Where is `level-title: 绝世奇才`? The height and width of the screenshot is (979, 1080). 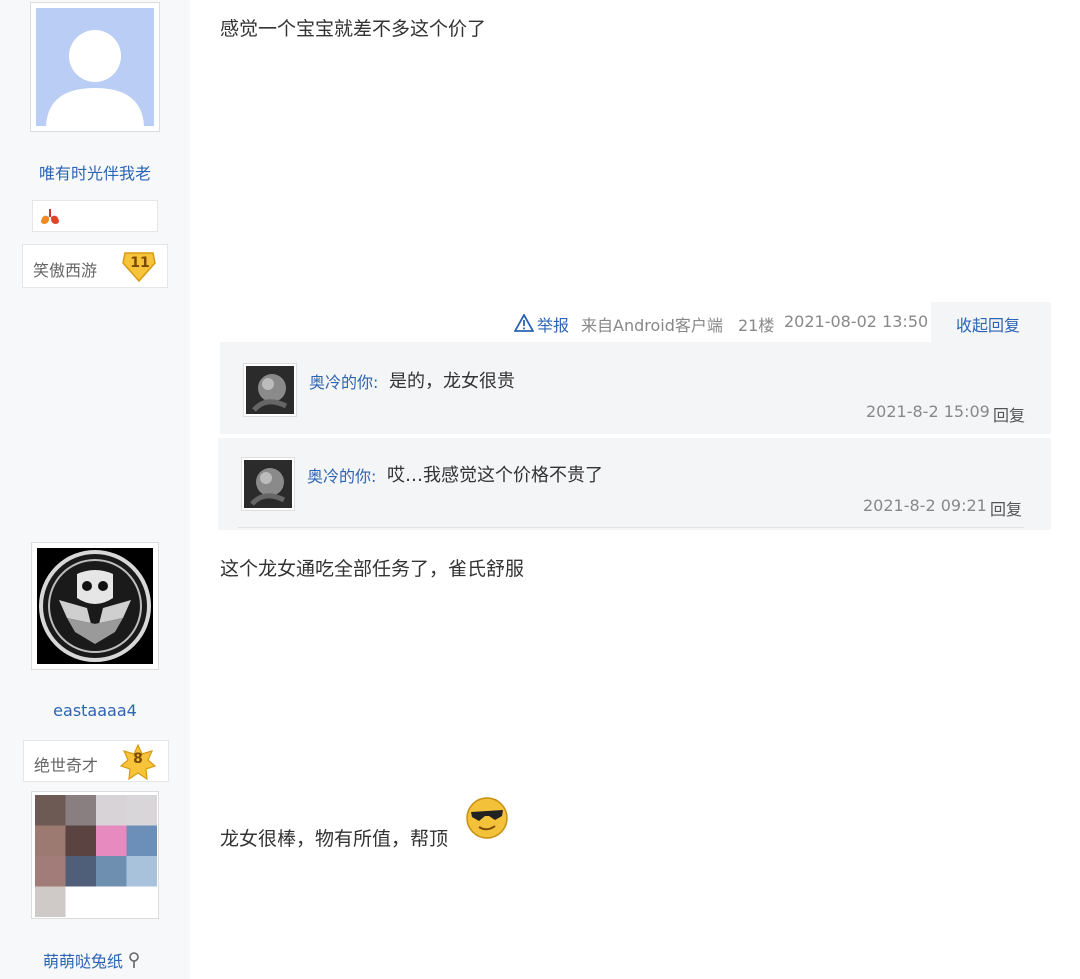
level-title: 绝世奇才 is located at coordinates (66, 765).